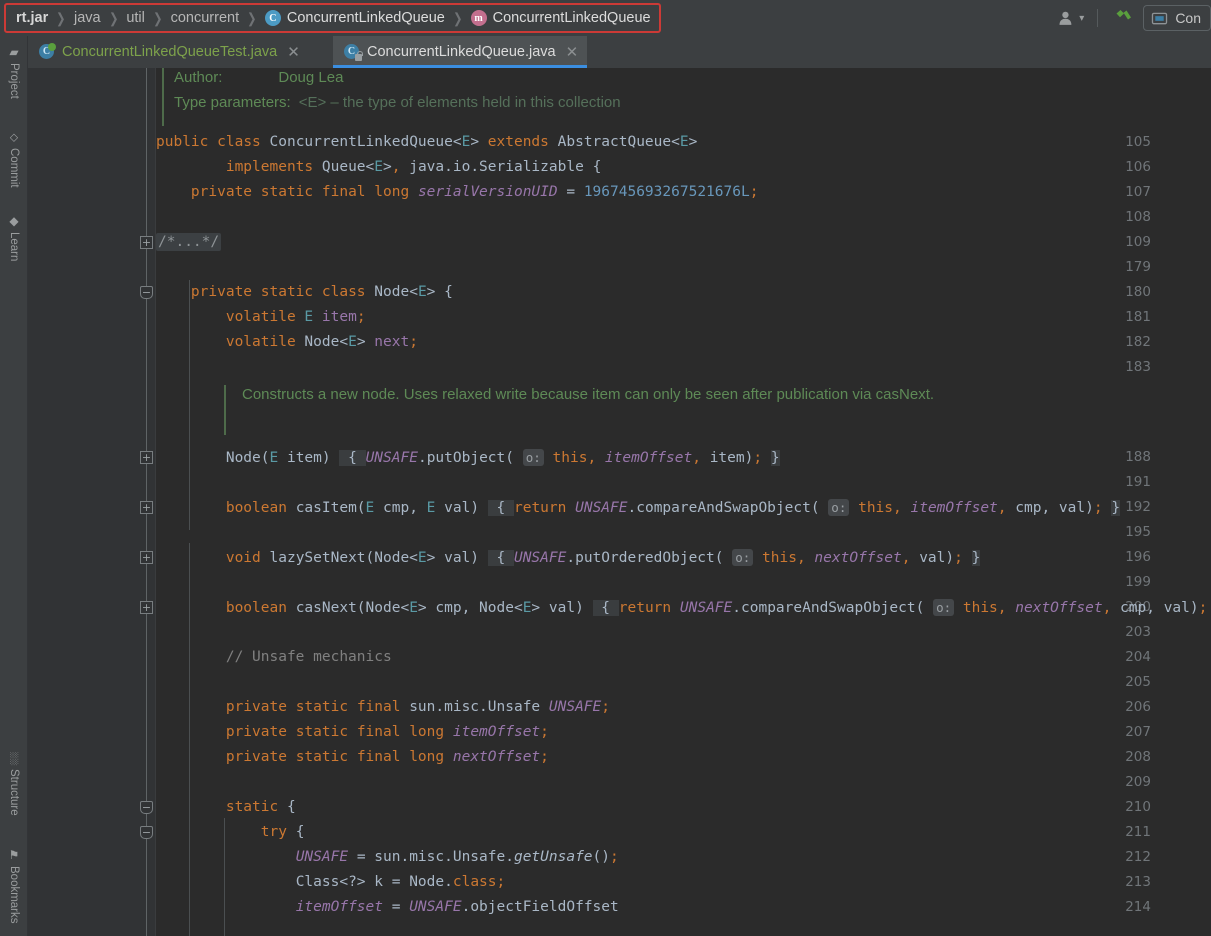 This screenshot has height=936, width=1211. Describe the element at coordinates (272, 18) in the screenshot. I see `class-icon: C` at that location.